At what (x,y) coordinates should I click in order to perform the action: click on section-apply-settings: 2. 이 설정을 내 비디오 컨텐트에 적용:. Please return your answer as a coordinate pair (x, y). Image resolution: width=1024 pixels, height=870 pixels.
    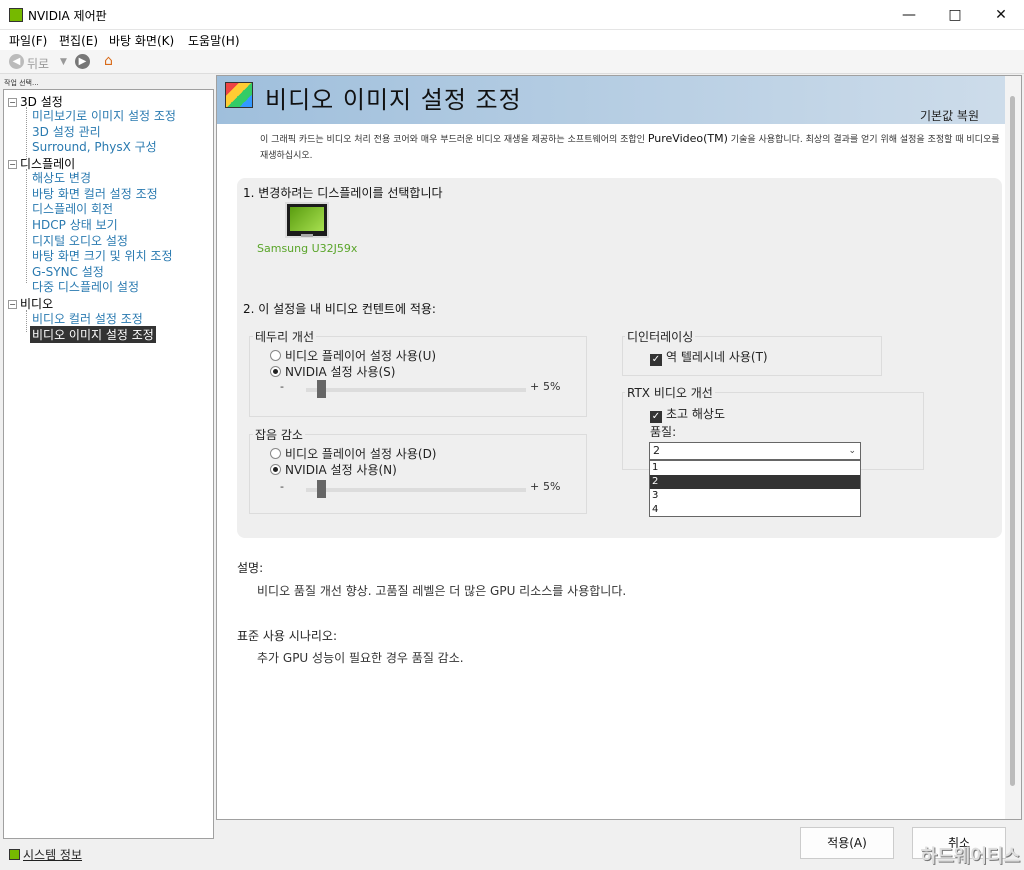
    Looking at the image, I should click on (339, 309).